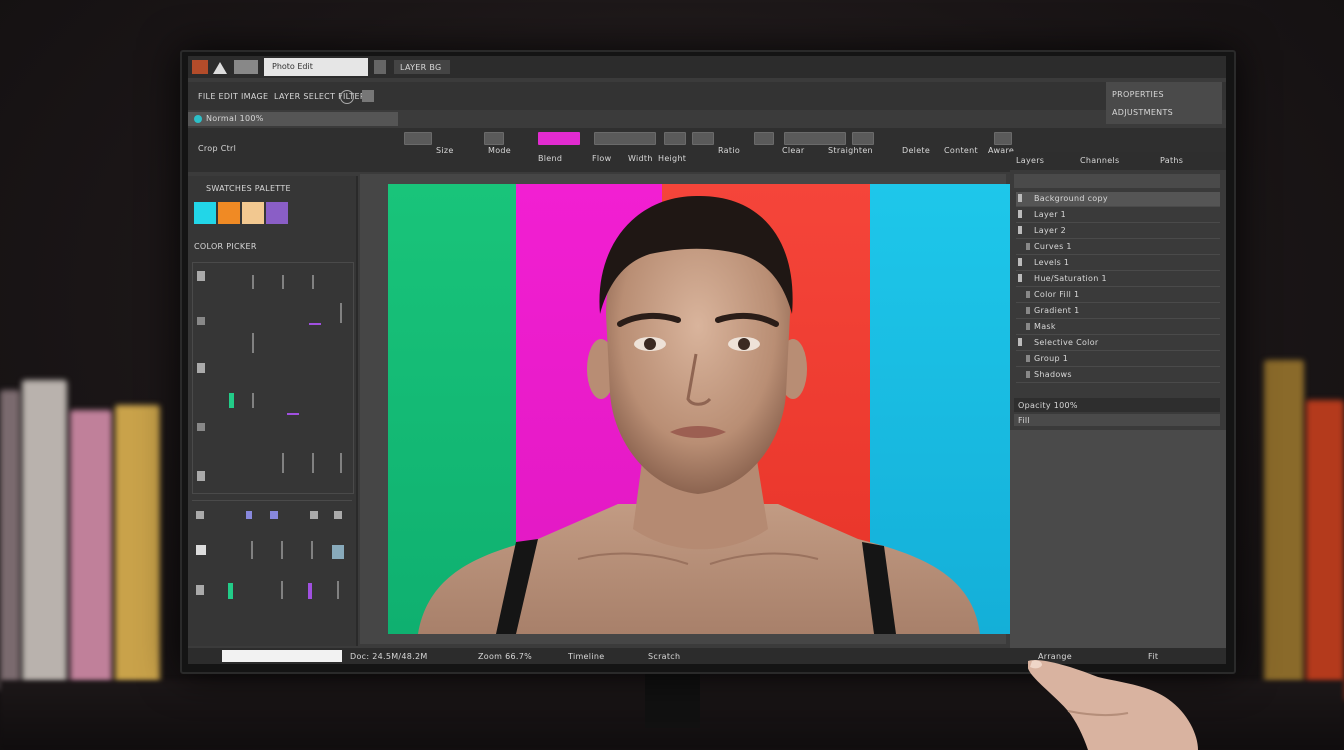 The image size is (1344, 750). What do you see at coordinates (1050, 214) in the screenshot?
I see `layer-name: Layer 1` at bounding box center [1050, 214].